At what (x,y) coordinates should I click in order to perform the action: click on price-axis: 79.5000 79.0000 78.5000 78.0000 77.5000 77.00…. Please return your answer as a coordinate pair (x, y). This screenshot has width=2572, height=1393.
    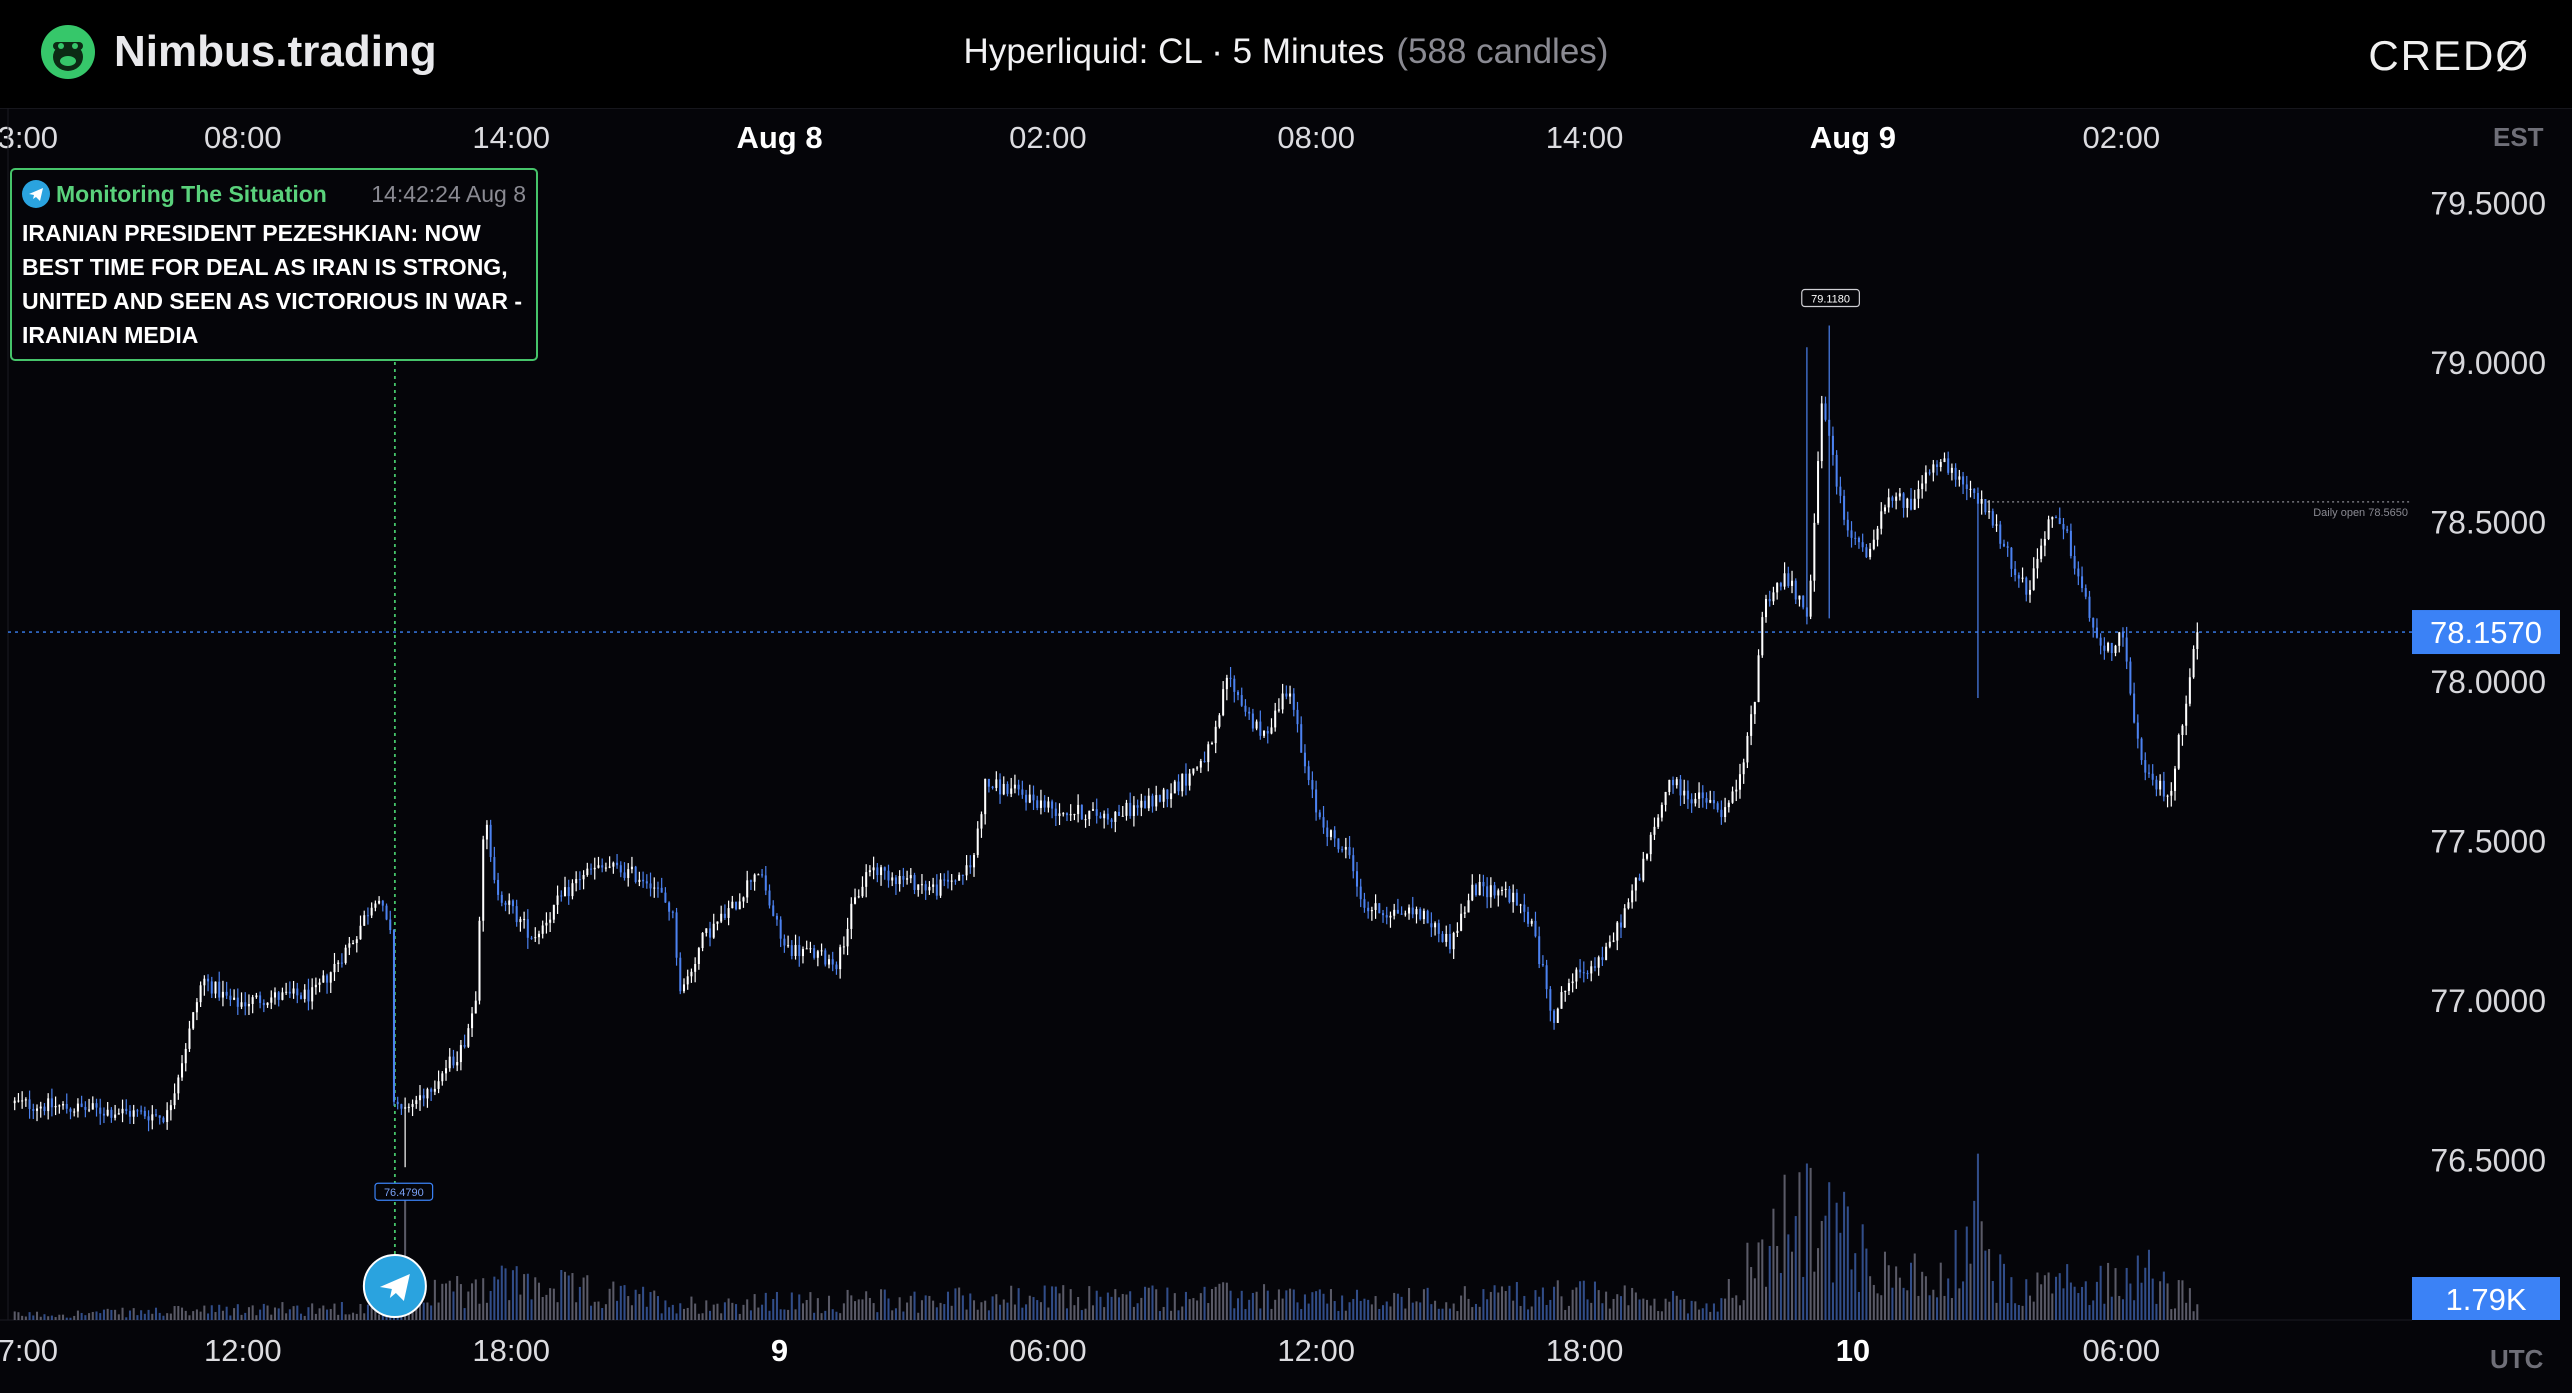
    Looking at the image, I should click on (2488, 682).